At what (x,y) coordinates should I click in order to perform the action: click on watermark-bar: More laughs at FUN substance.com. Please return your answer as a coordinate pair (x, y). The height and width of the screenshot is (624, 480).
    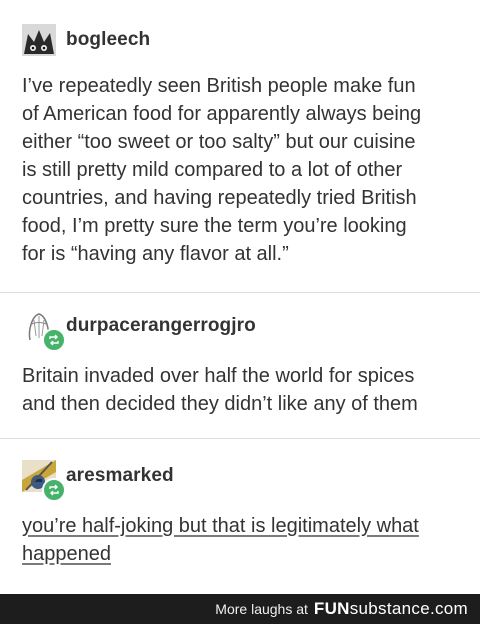
    Looking at the image, I should click on (240, 609).